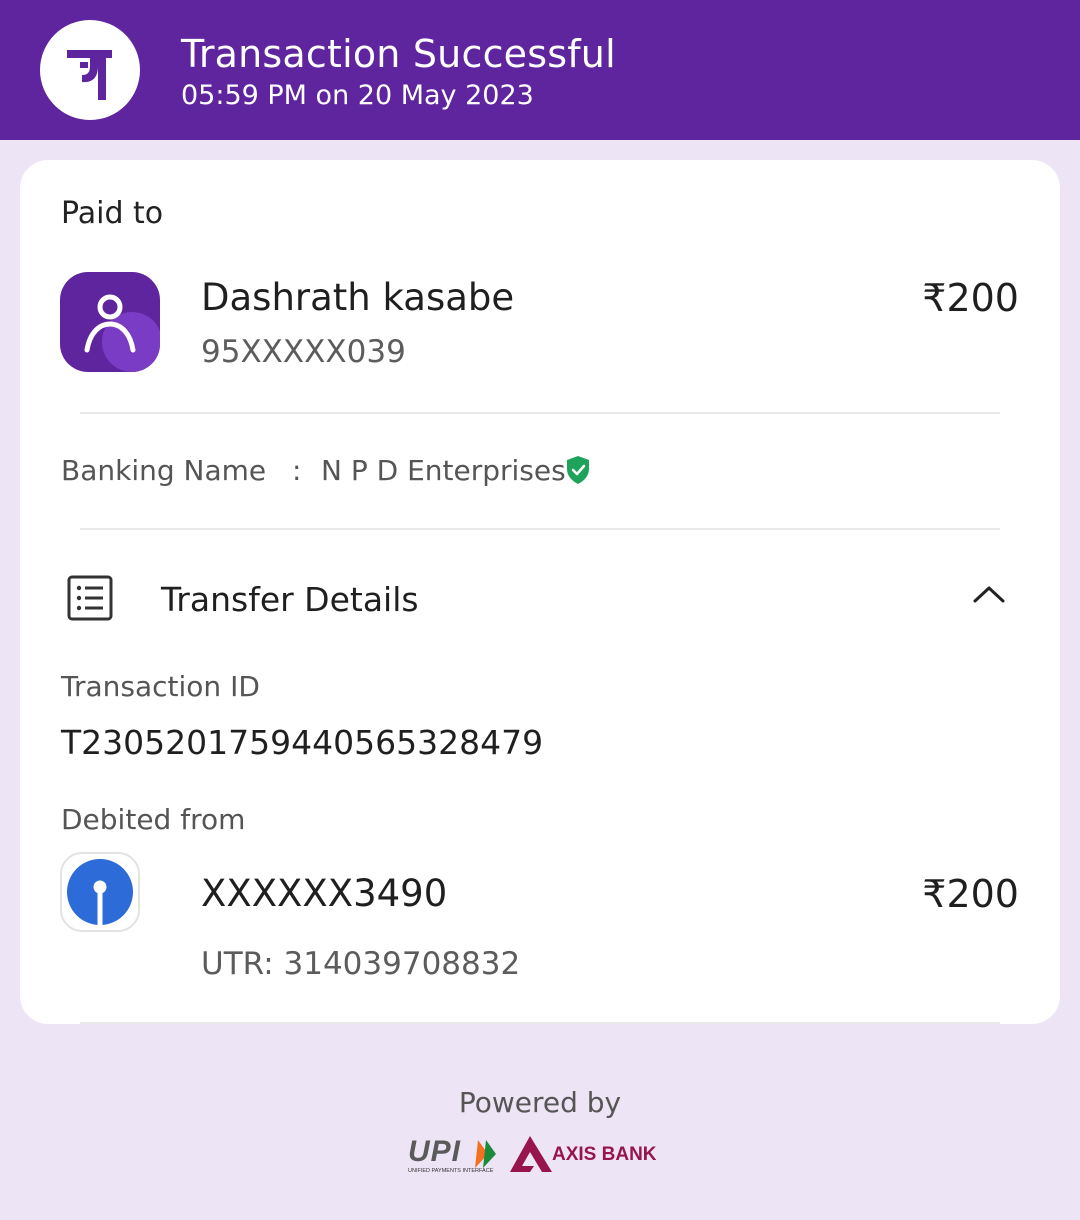  Describe the element at coordinates (112, 213) in the screenshot. I see `paid-to-label: Paid to` at that location.